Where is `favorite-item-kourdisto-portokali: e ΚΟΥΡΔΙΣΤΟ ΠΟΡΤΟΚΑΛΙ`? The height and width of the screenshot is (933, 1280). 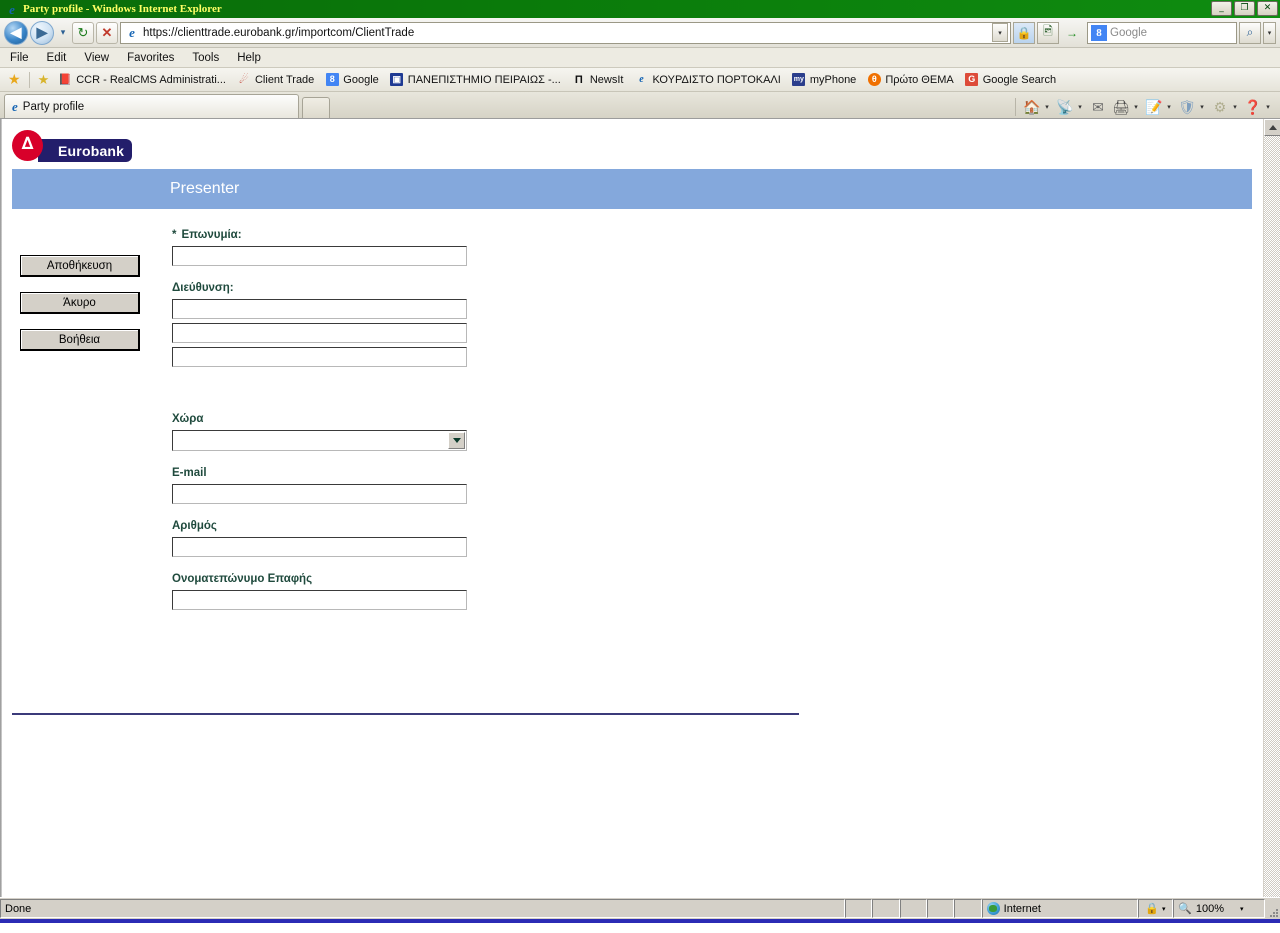
favorite-item-kourdisto-portokali: e ΚΟΥΡΔΙΣΤΟ ΠΟΡΤΟΚΑΛΙ is located at coordinates (707, 80).